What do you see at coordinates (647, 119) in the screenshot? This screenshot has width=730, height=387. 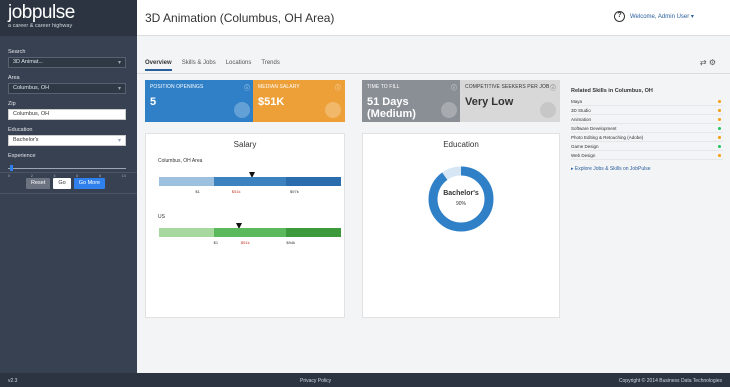 I see `related-skill-item: Animation` at bounding box center [647, 119].